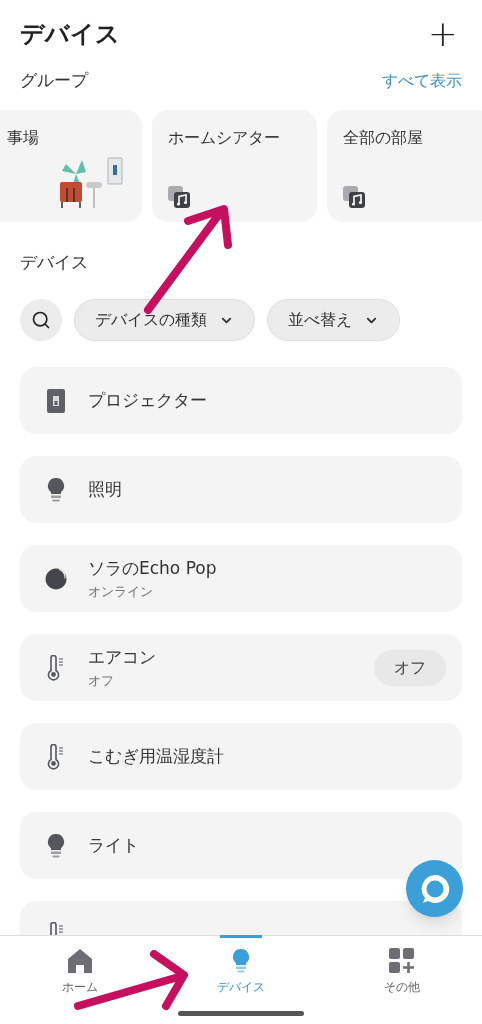 The image size is (482, 1024). I want to click on power-button: オフ, so click(410, 667).